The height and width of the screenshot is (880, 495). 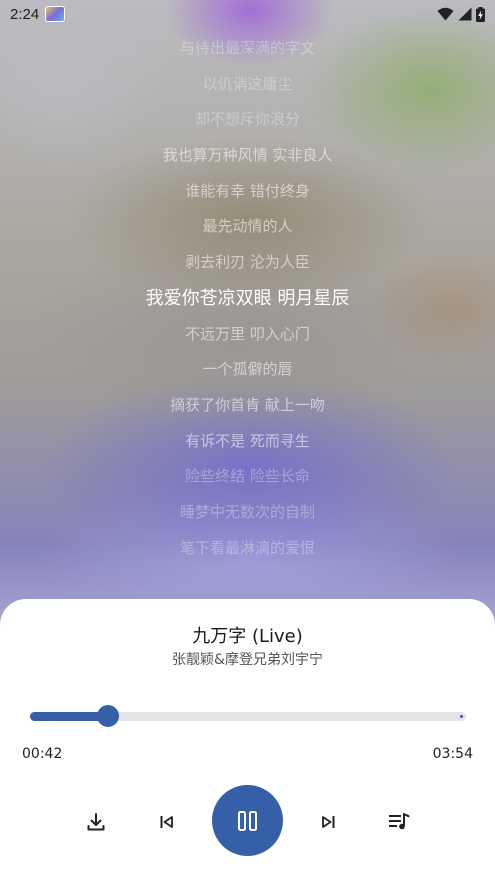 What do you see at coordinates (247, 335) in the screenshot?
I see `lyric-line: 不远万里 叩入心门` at bounding box center [247, 335].